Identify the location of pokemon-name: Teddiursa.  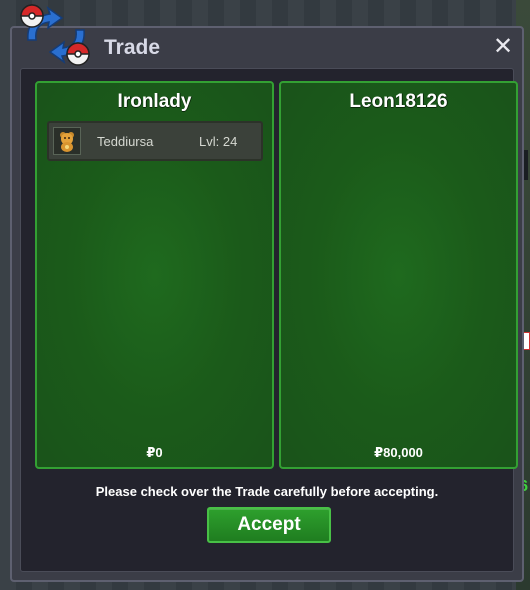
(125, 141).